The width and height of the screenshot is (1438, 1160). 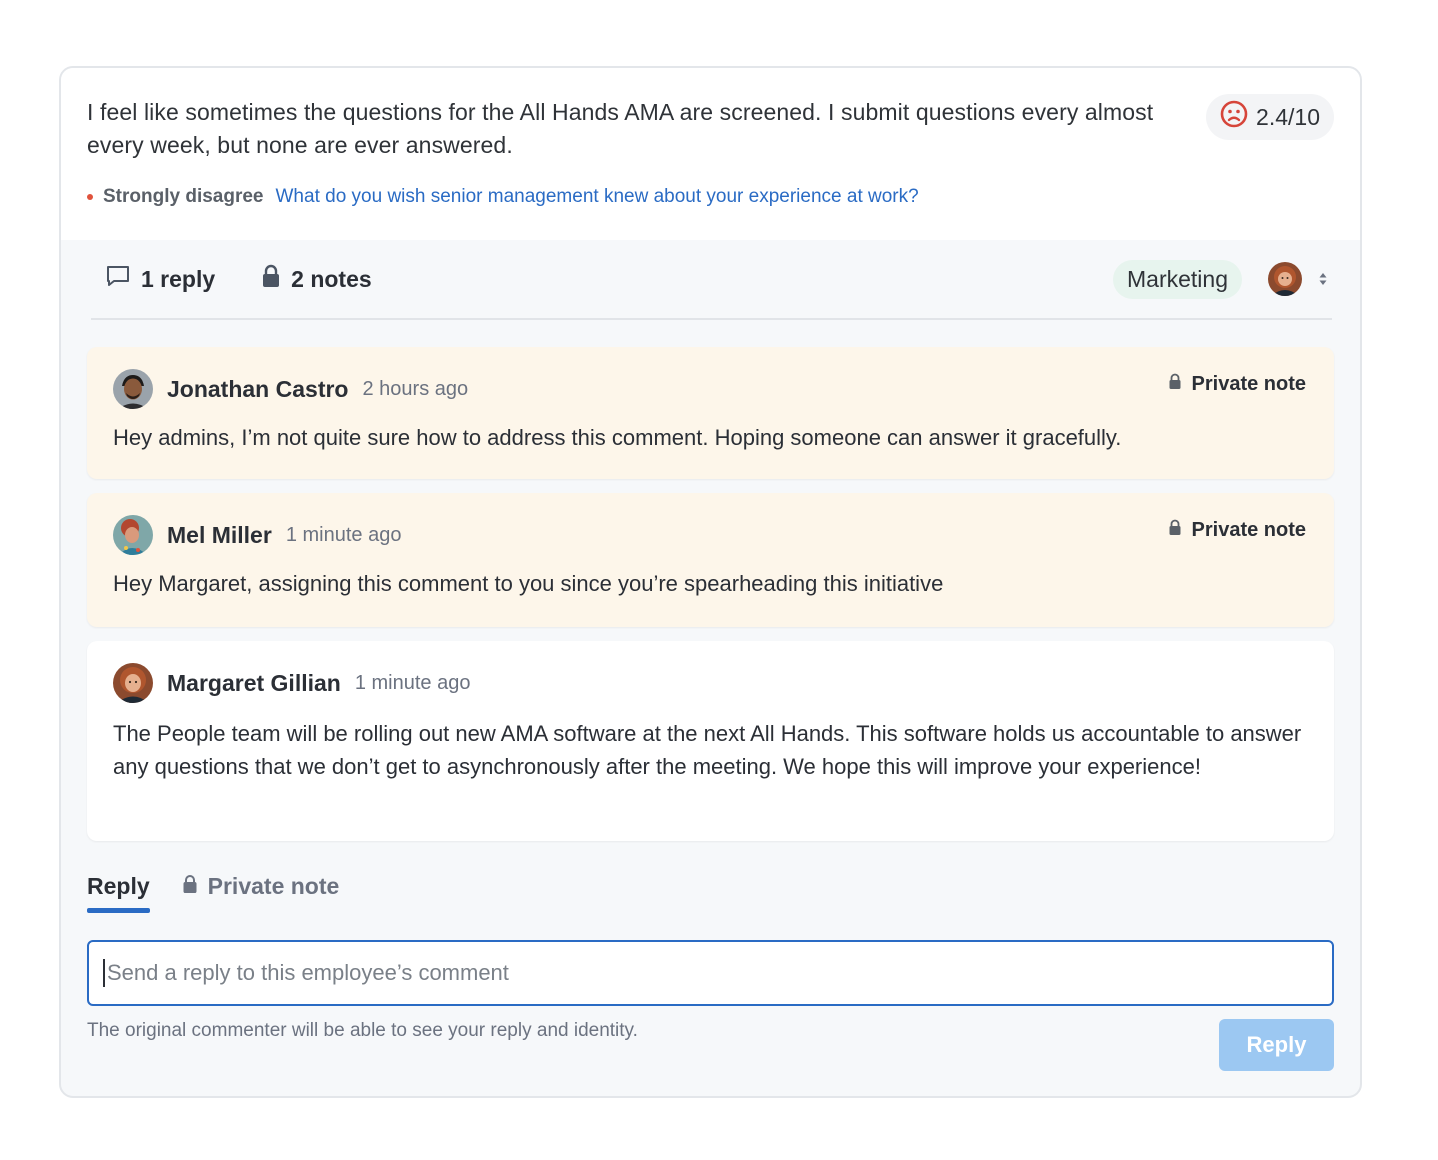 What do you see at coordinates (183, 196) in the screenshot?
I see `sentiment-label: Strongly disagree` at bounding box center [183, 196].